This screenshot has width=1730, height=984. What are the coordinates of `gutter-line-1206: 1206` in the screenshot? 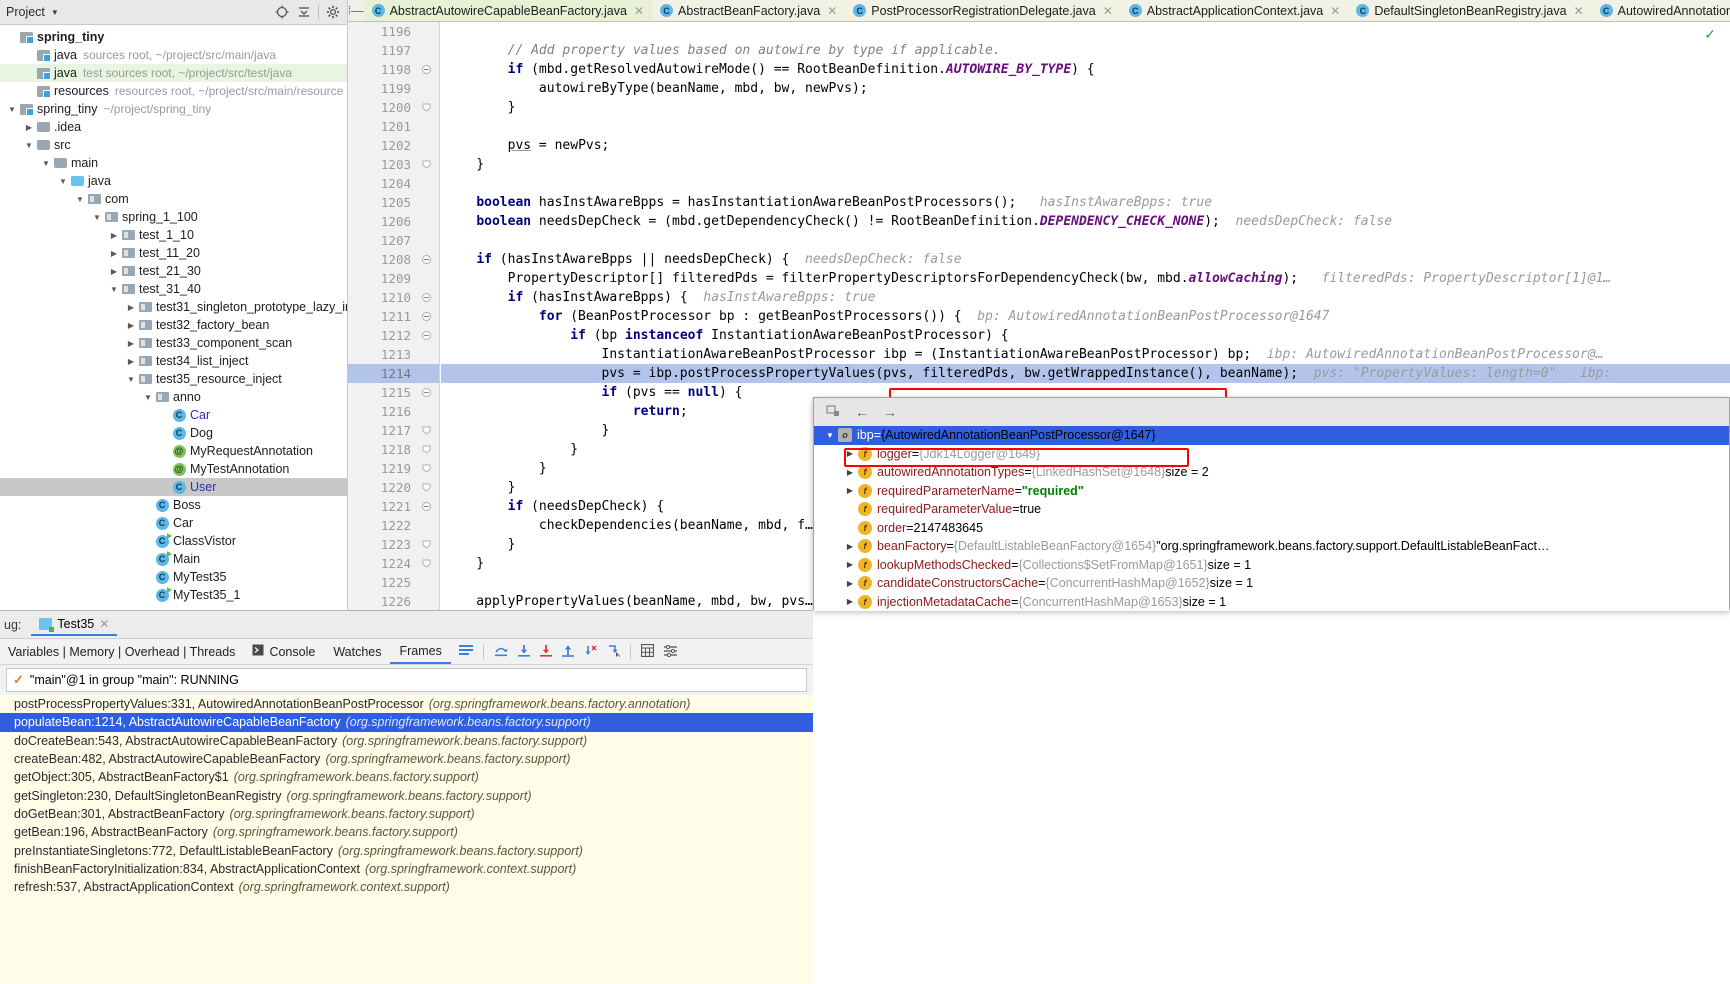 It's located at (393, 221).